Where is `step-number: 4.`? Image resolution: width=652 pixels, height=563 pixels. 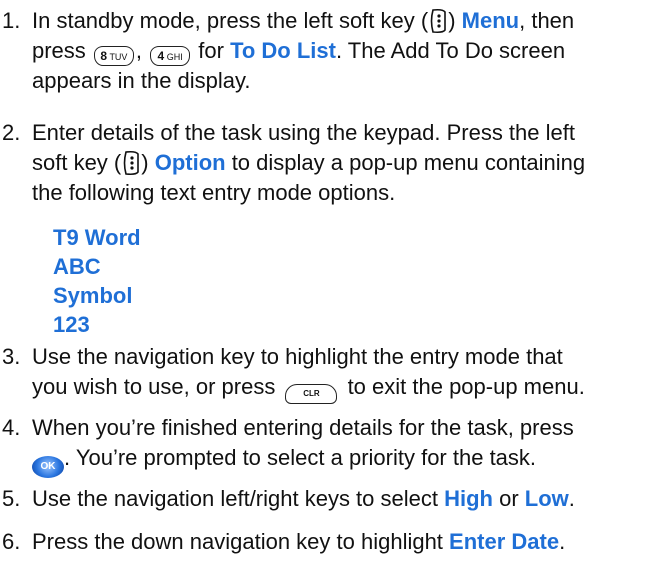 step-number: 4. is located at coordinates (11, 427).